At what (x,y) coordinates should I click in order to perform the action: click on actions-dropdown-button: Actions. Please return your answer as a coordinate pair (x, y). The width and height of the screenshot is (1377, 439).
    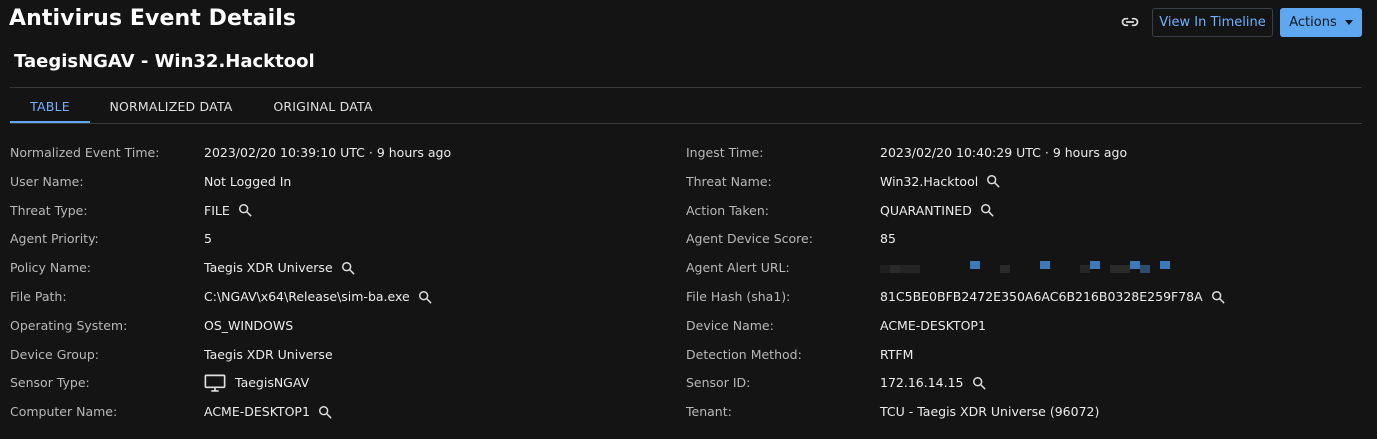
    Looking at the image, I should click on (1321, 22).